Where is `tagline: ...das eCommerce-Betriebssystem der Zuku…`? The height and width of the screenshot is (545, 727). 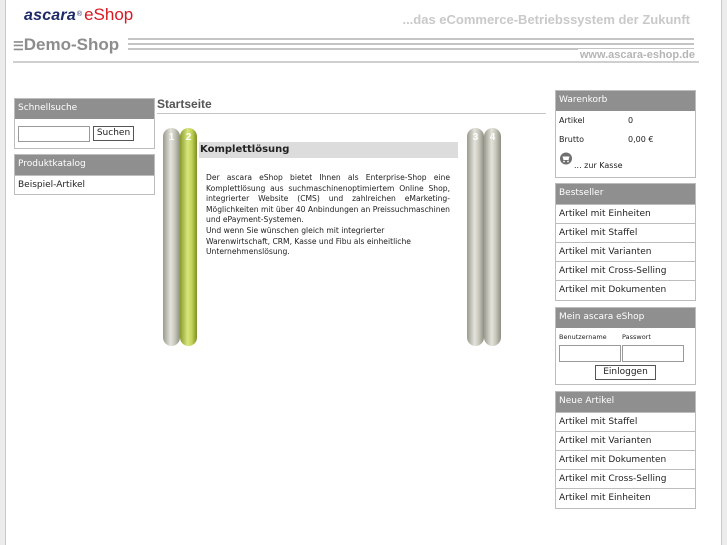 tagline: ...das eCommerce-Betriebssystem der Zuku… is located at coordinates (546, 19).